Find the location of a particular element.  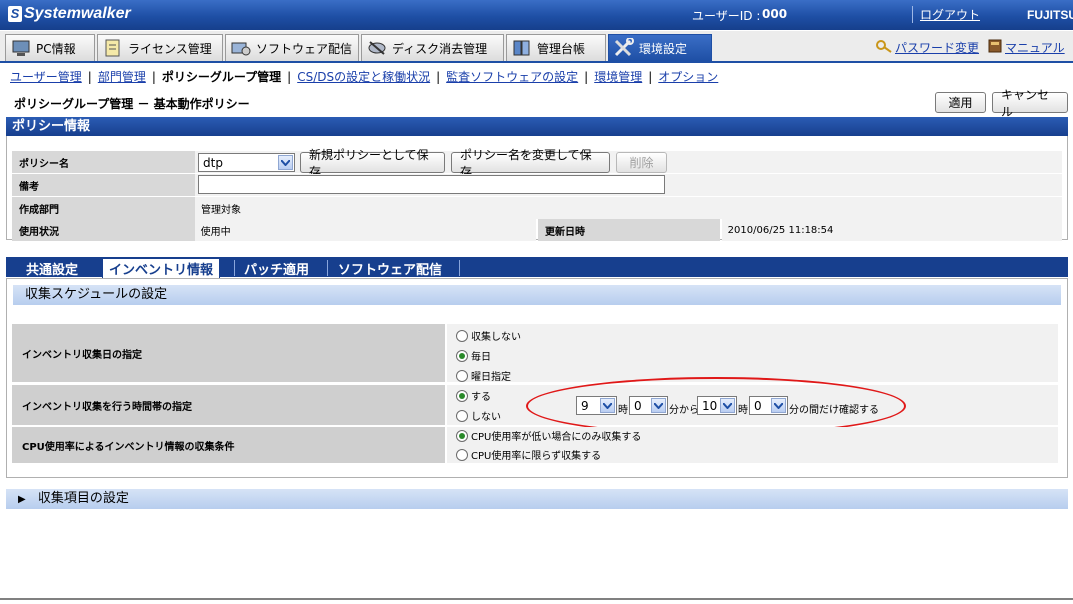

radio-cpu-any: CPU使用率に限らず収集する is located at coordinates (528, 454).